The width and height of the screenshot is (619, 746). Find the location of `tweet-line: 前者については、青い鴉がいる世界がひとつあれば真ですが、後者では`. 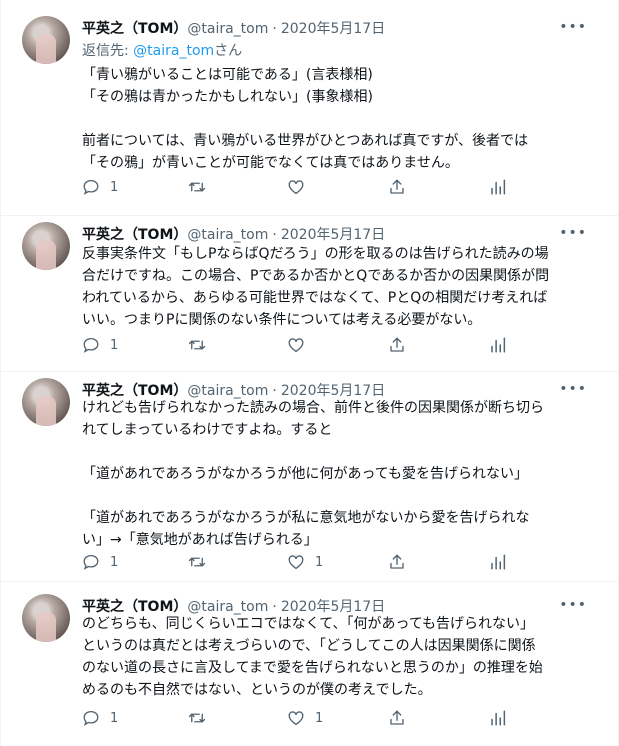

tweet-line: 前者については、青い鴉がいる世界がひとつあれば真ですが、後者では is located at coordinates (305, 141).